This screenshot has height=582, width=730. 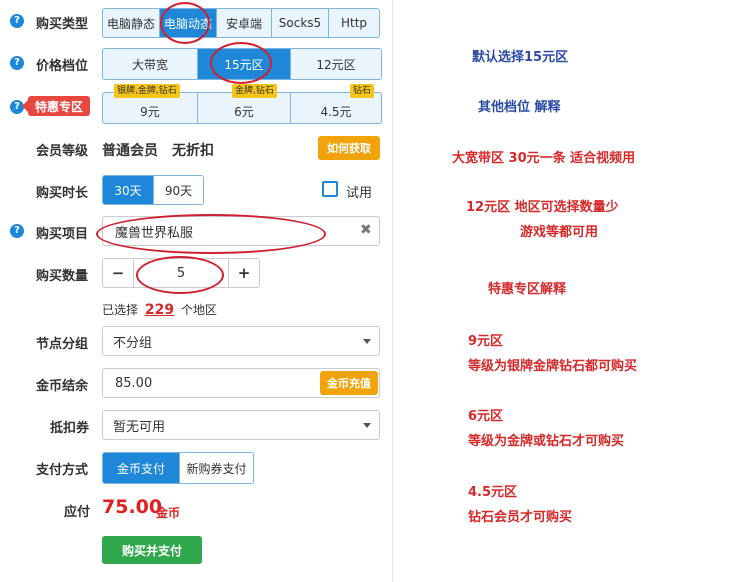 I want to click on how-to-get-button: 如何获取, so click(x=349, y=148).